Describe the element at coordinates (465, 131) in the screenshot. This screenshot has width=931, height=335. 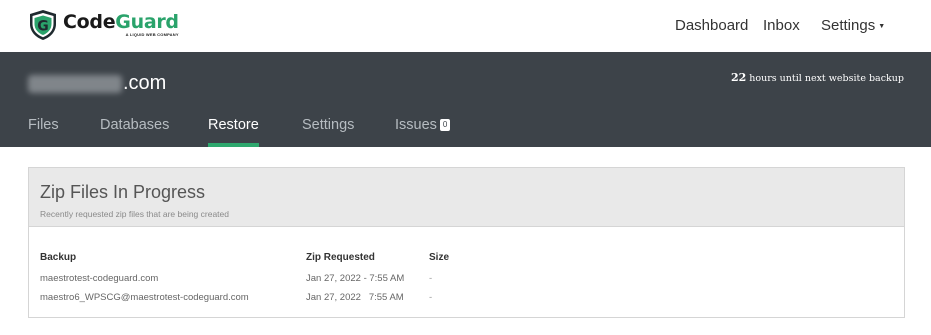
I see `site-tabs: Files Databases Restore Settings Issues 0` at that location.